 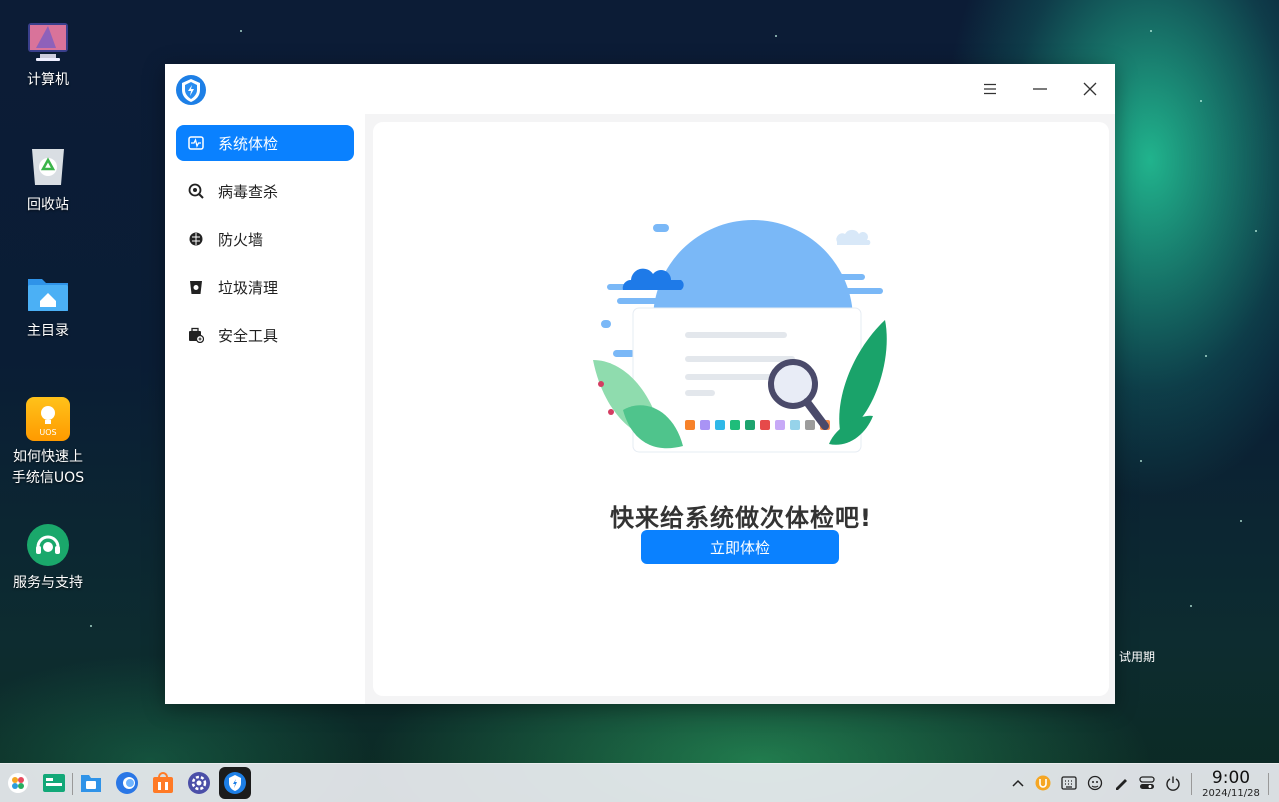 I want to click on clock-time: 9:00, so click(x=1231, y=778).